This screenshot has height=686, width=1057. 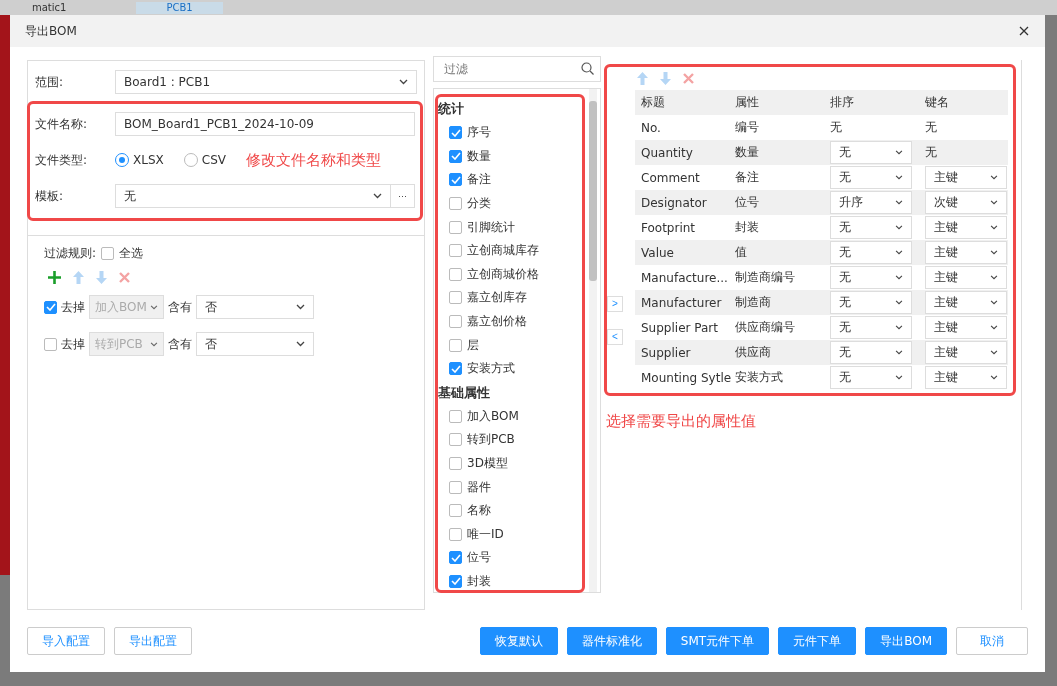 What do you see at coordinates (966, 202) in the screenshot?
I see `cell-select: 次键` at bounding box center [966, 202].